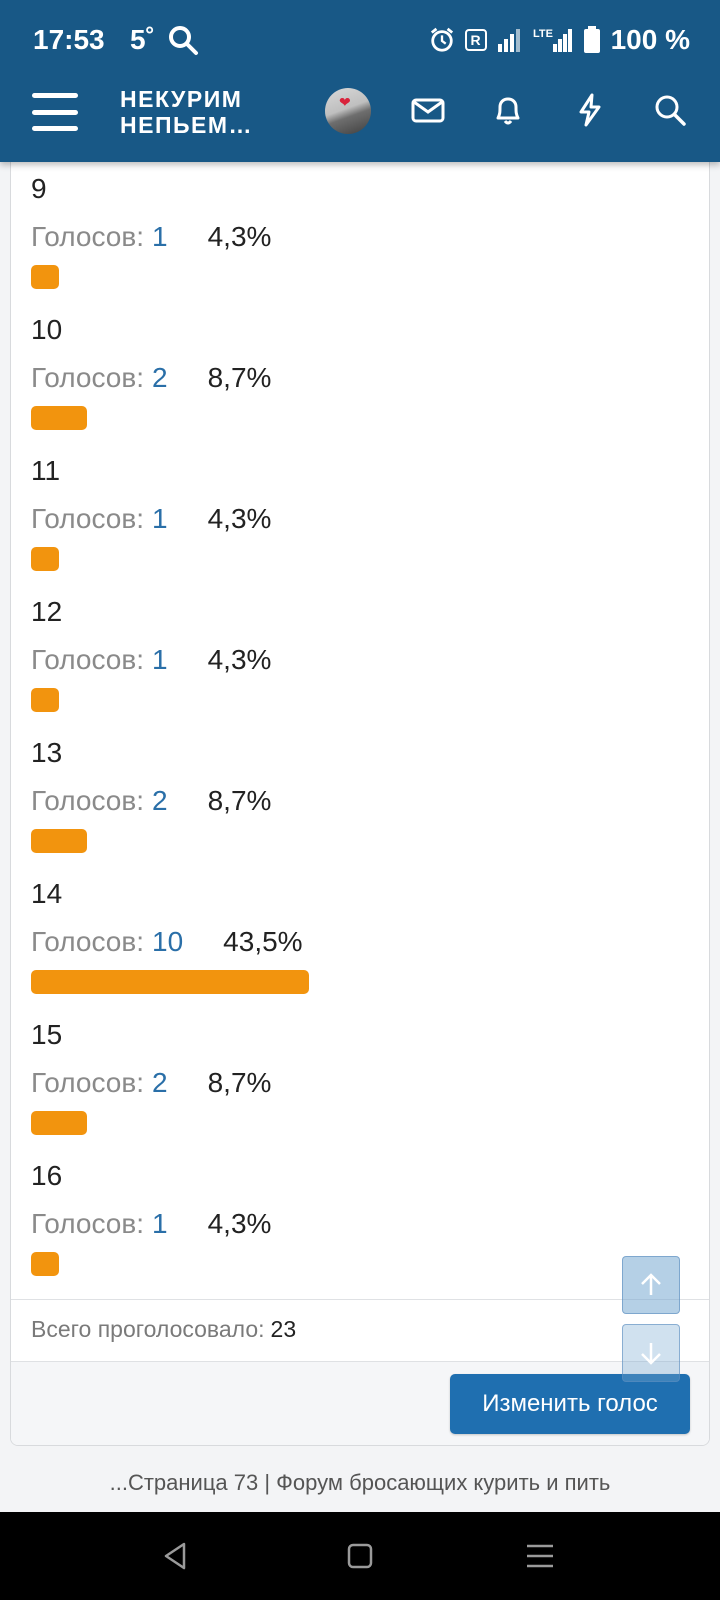 This screenshot has width=720, height=1600. I want to click on system-nav-bar, so click(360, 1556).